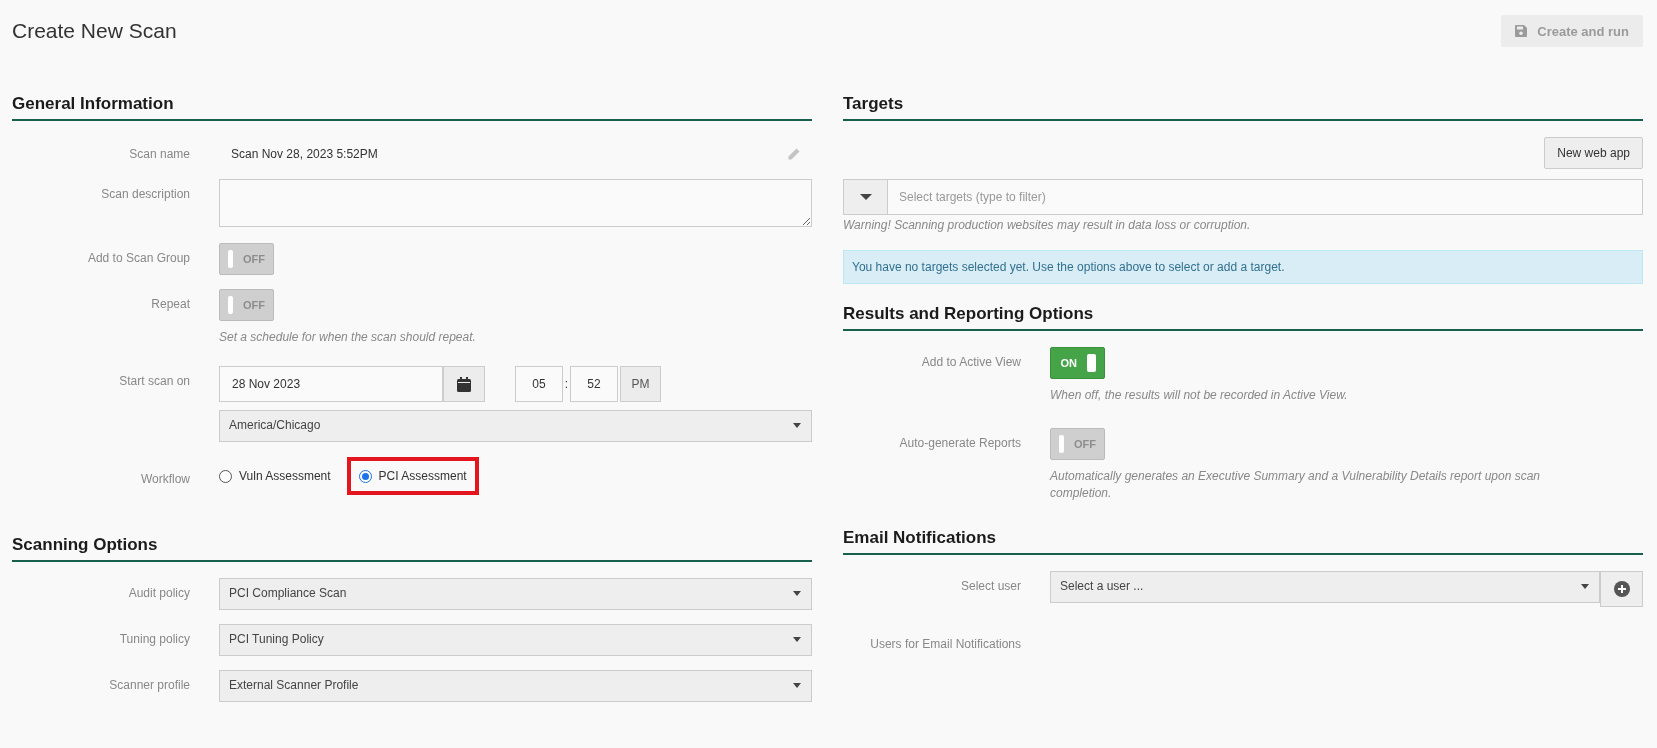  What do you see at coordinates (412, 548) in the screenshot?
I see `section-heading: Scanning Options` at bounding box center [412, 548].